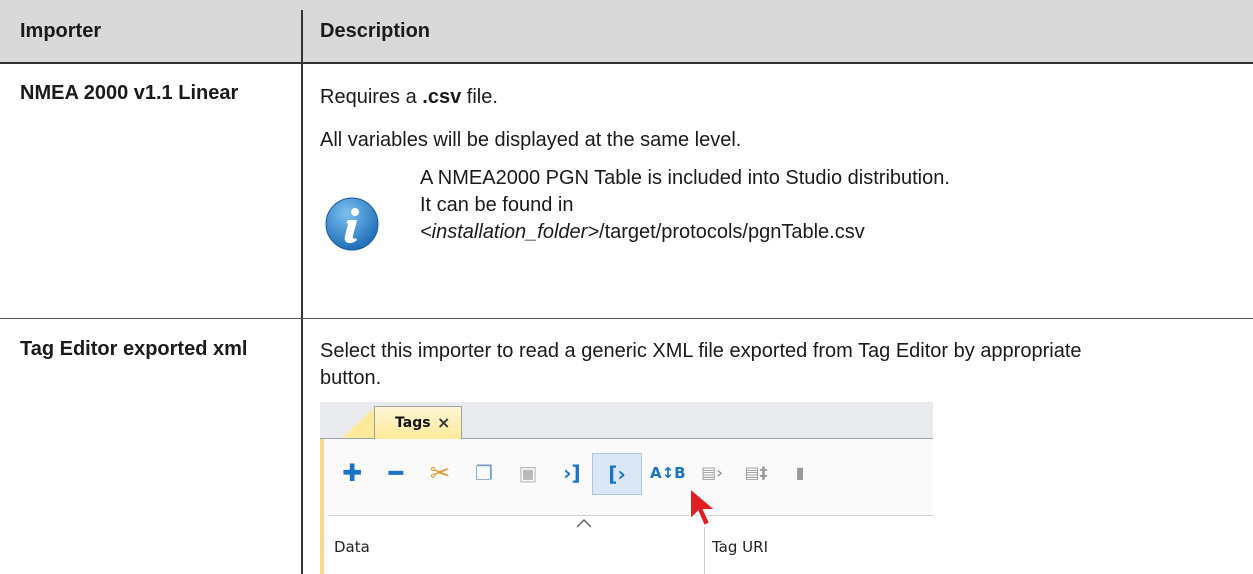 This screenshot has width=1253, height=574. What do you see at coordinates (626, 506) in the screenshot?
I see `tags-inner: ✚ ━ ✂ ❐ ▣ ›] [› A↕B ▤› ▤‡ ▮ Data Tag URI` at bounding box center [626, 506].